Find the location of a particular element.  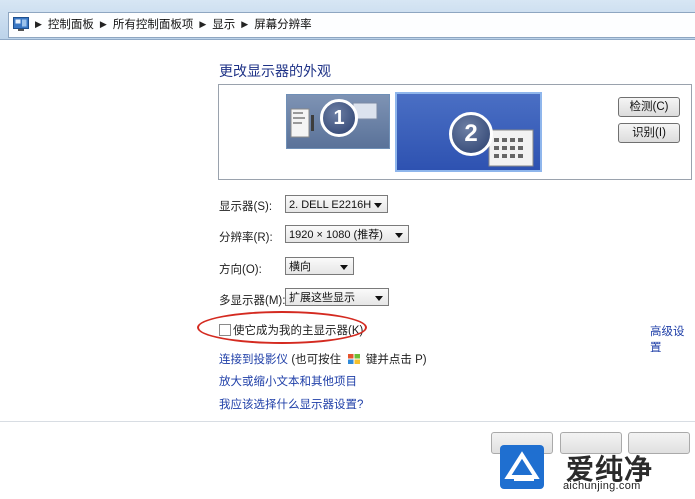

highlight-annotation is located at coordinates (282, 327).